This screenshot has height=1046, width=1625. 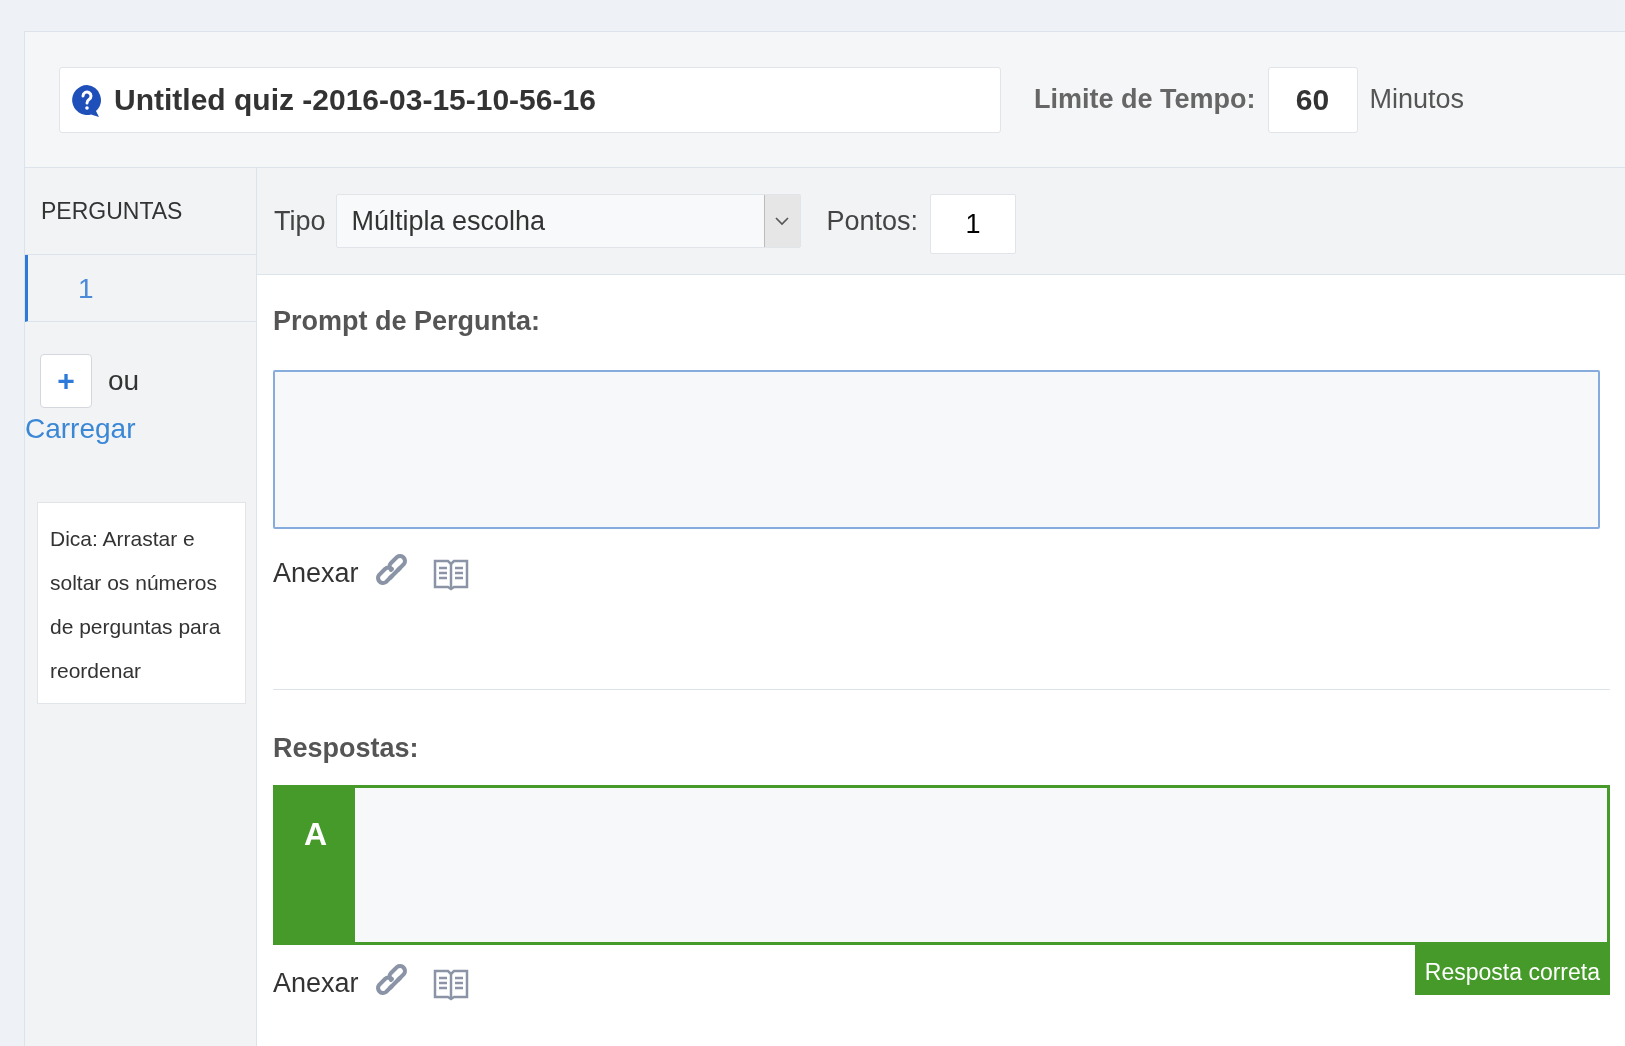 What do you see at coordinates (568, 221) in the screenshot?
I see `type-select: Múltipla escolha` at bounding box center [568, 221].